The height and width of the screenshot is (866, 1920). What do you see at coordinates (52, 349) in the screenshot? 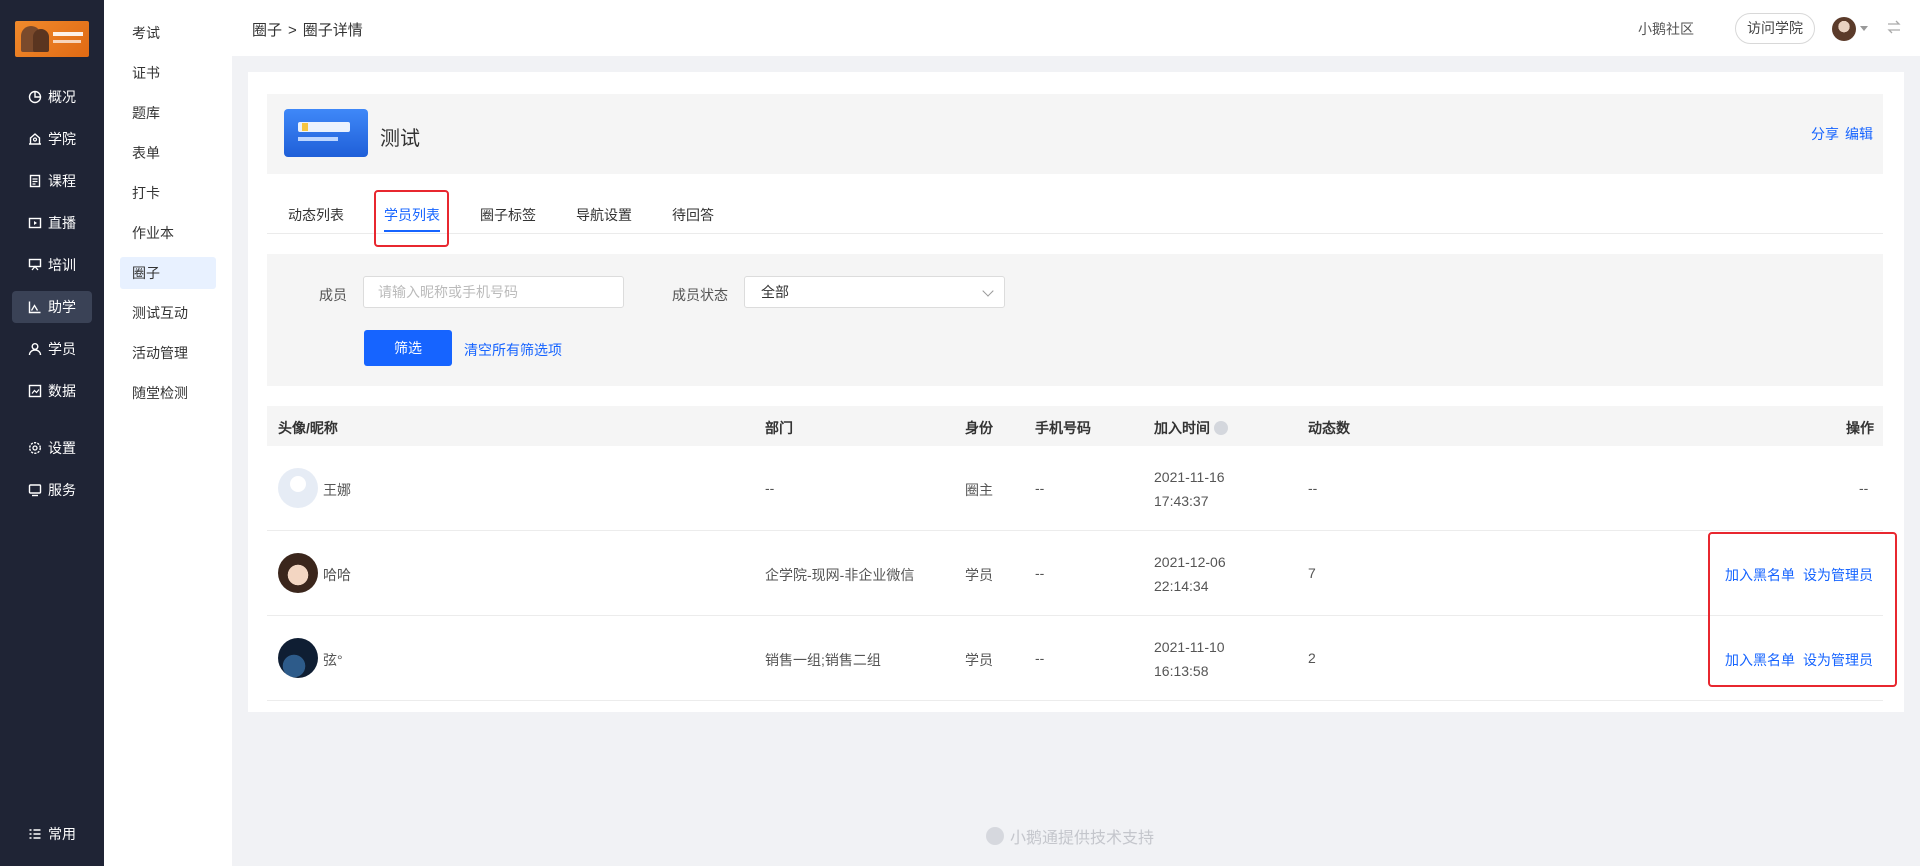
I see `nav-item-students: 学员` at bounding box center [52, 349].